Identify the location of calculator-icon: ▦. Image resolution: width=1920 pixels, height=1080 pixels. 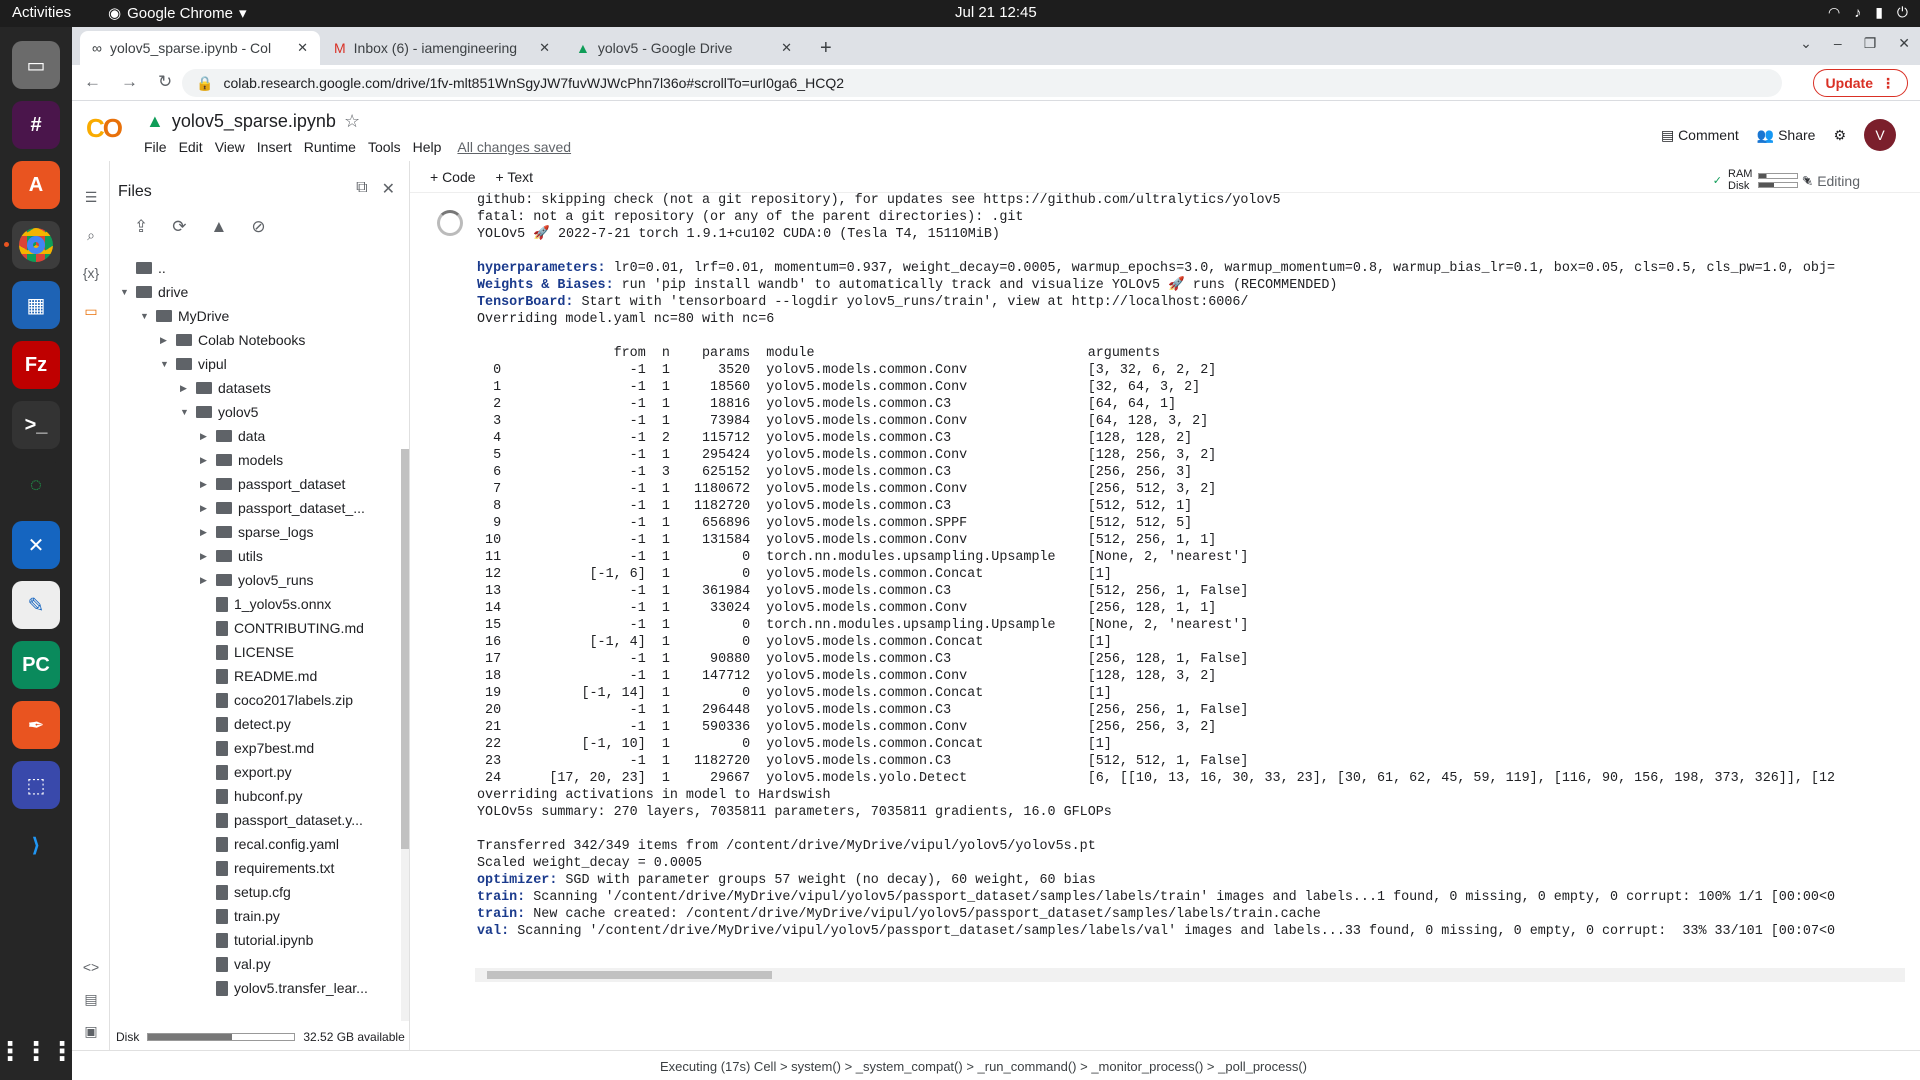
(36, 305).